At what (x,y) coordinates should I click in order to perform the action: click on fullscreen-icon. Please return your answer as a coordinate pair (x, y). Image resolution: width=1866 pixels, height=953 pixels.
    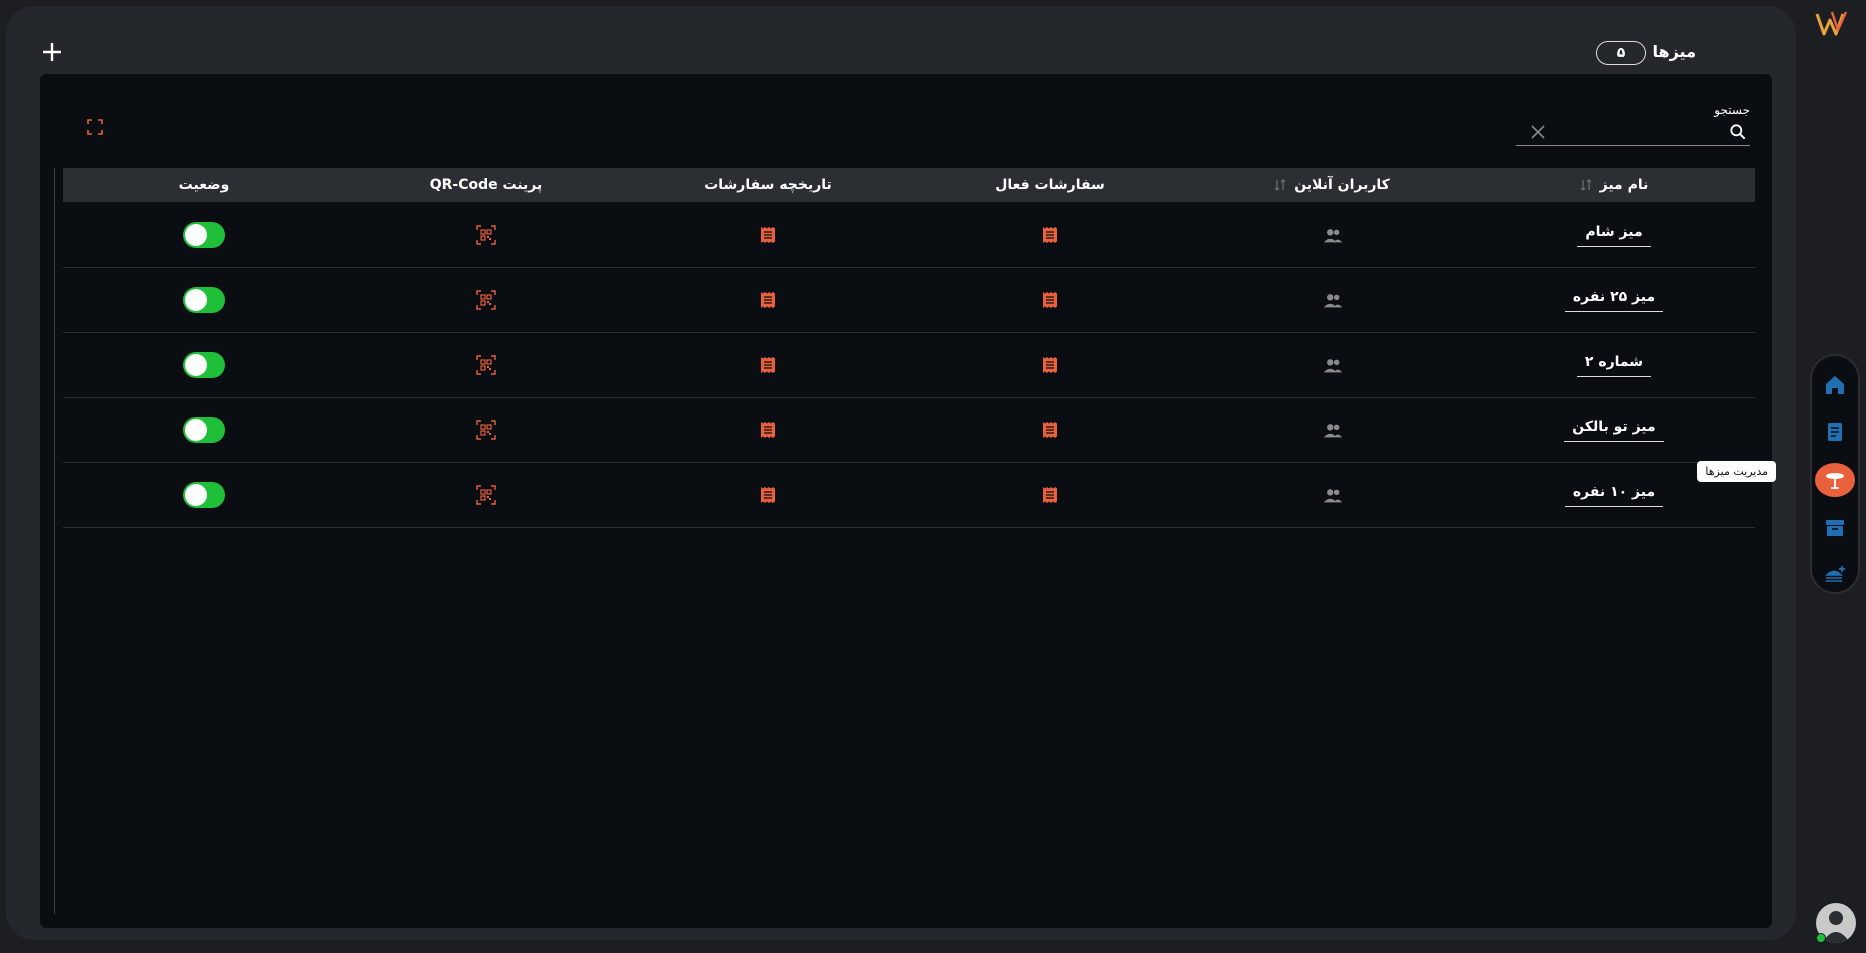
    Looking at the image, I should click on (95, 127).